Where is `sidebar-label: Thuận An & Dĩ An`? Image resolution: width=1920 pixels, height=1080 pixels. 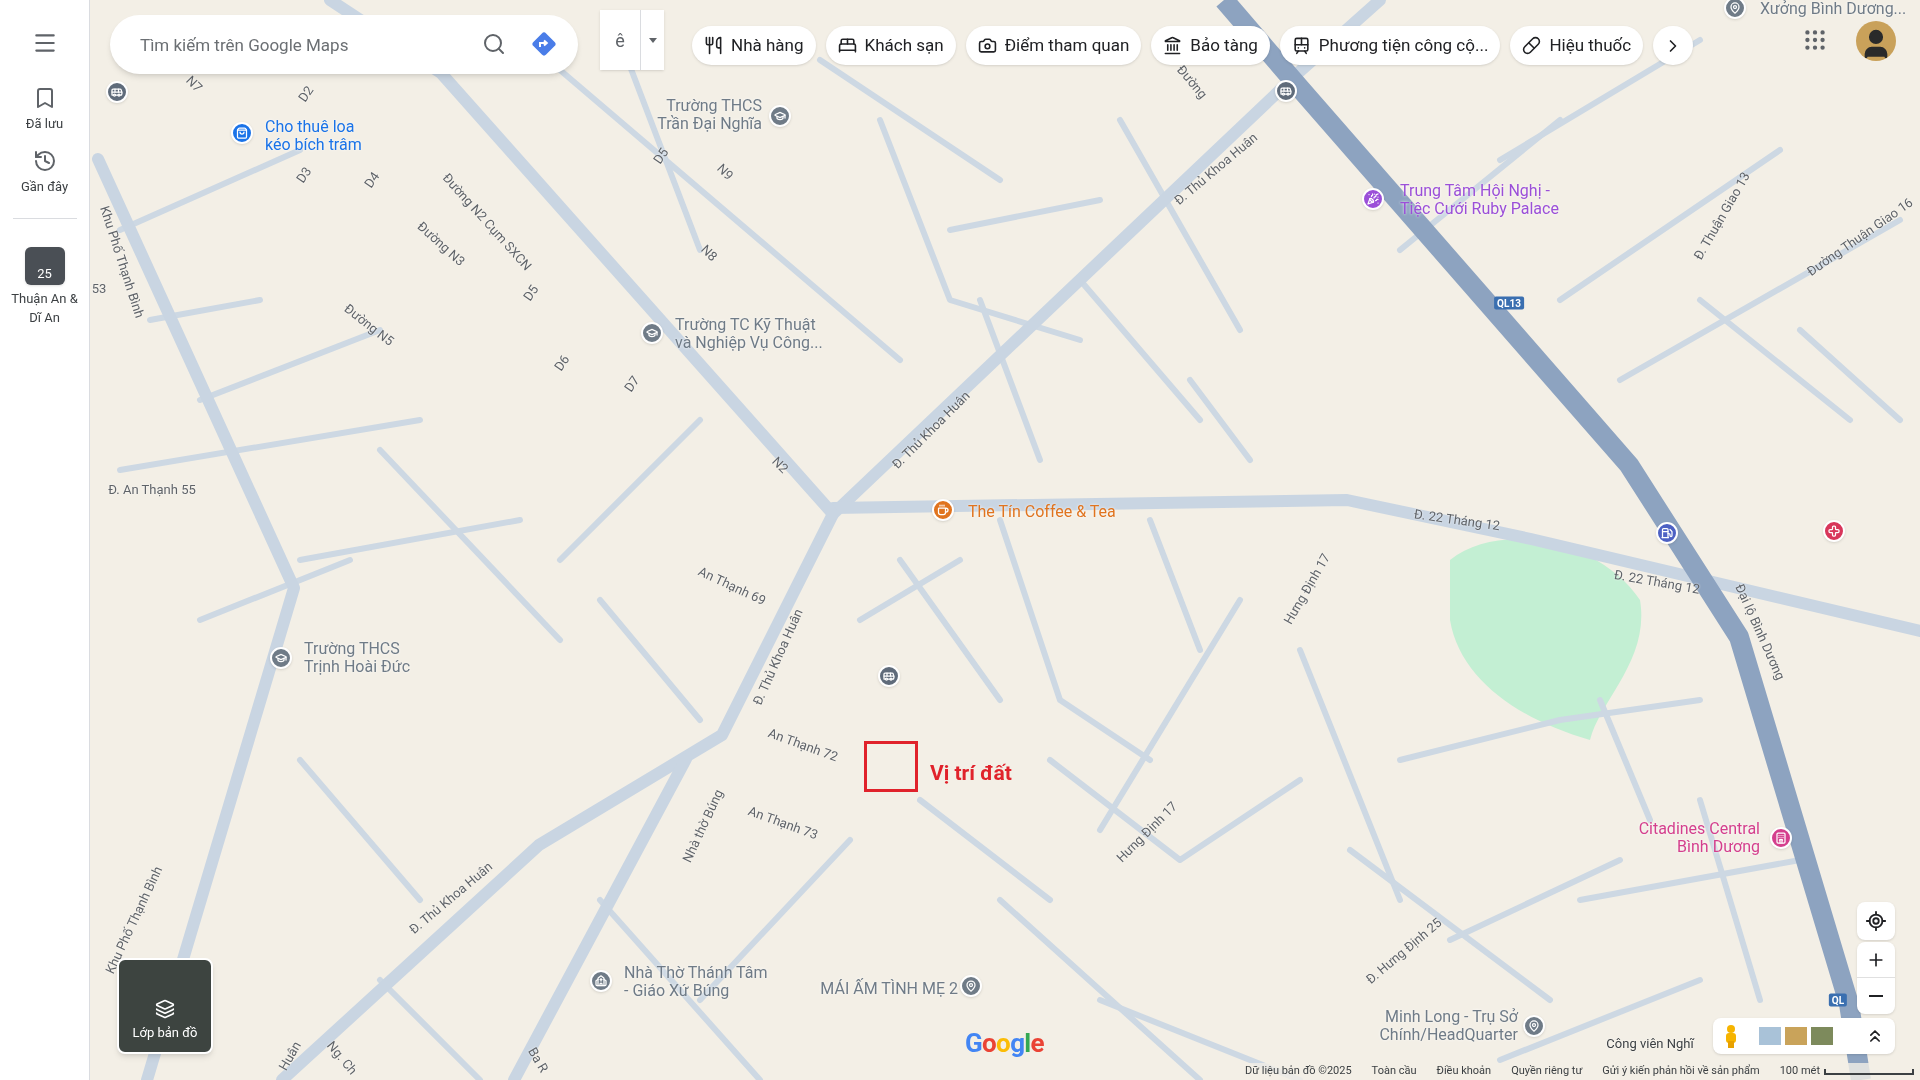
sidebar-label: Thuận An & Dĩ An is located at coordinates (44, 308).